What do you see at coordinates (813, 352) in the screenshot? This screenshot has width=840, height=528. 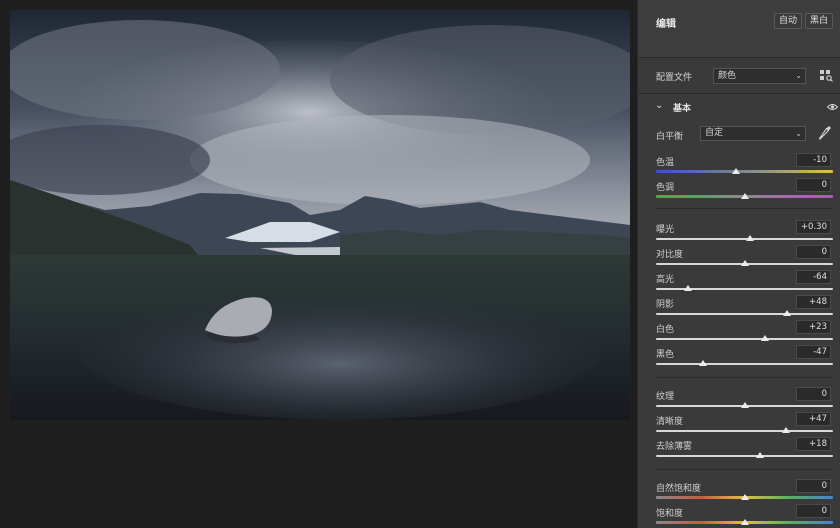 I see `slider-value-blacks: -47` at bounding box center [813, 352].